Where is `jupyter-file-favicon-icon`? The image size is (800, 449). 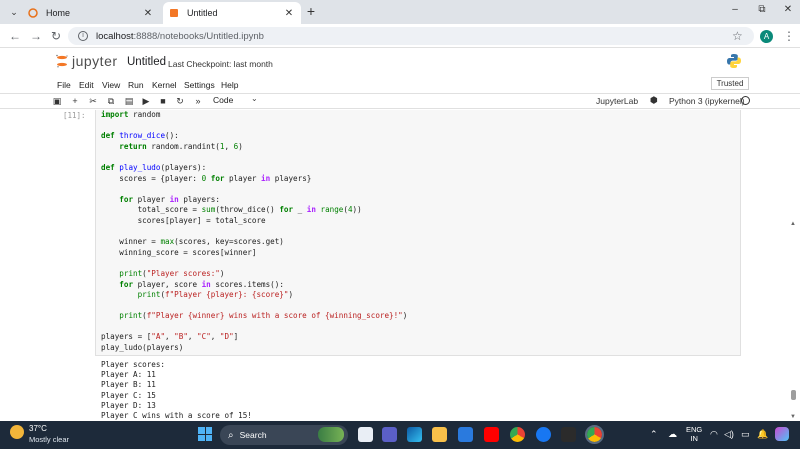 jupyter-file-favicon-icon is located at coordinates (174, 13).